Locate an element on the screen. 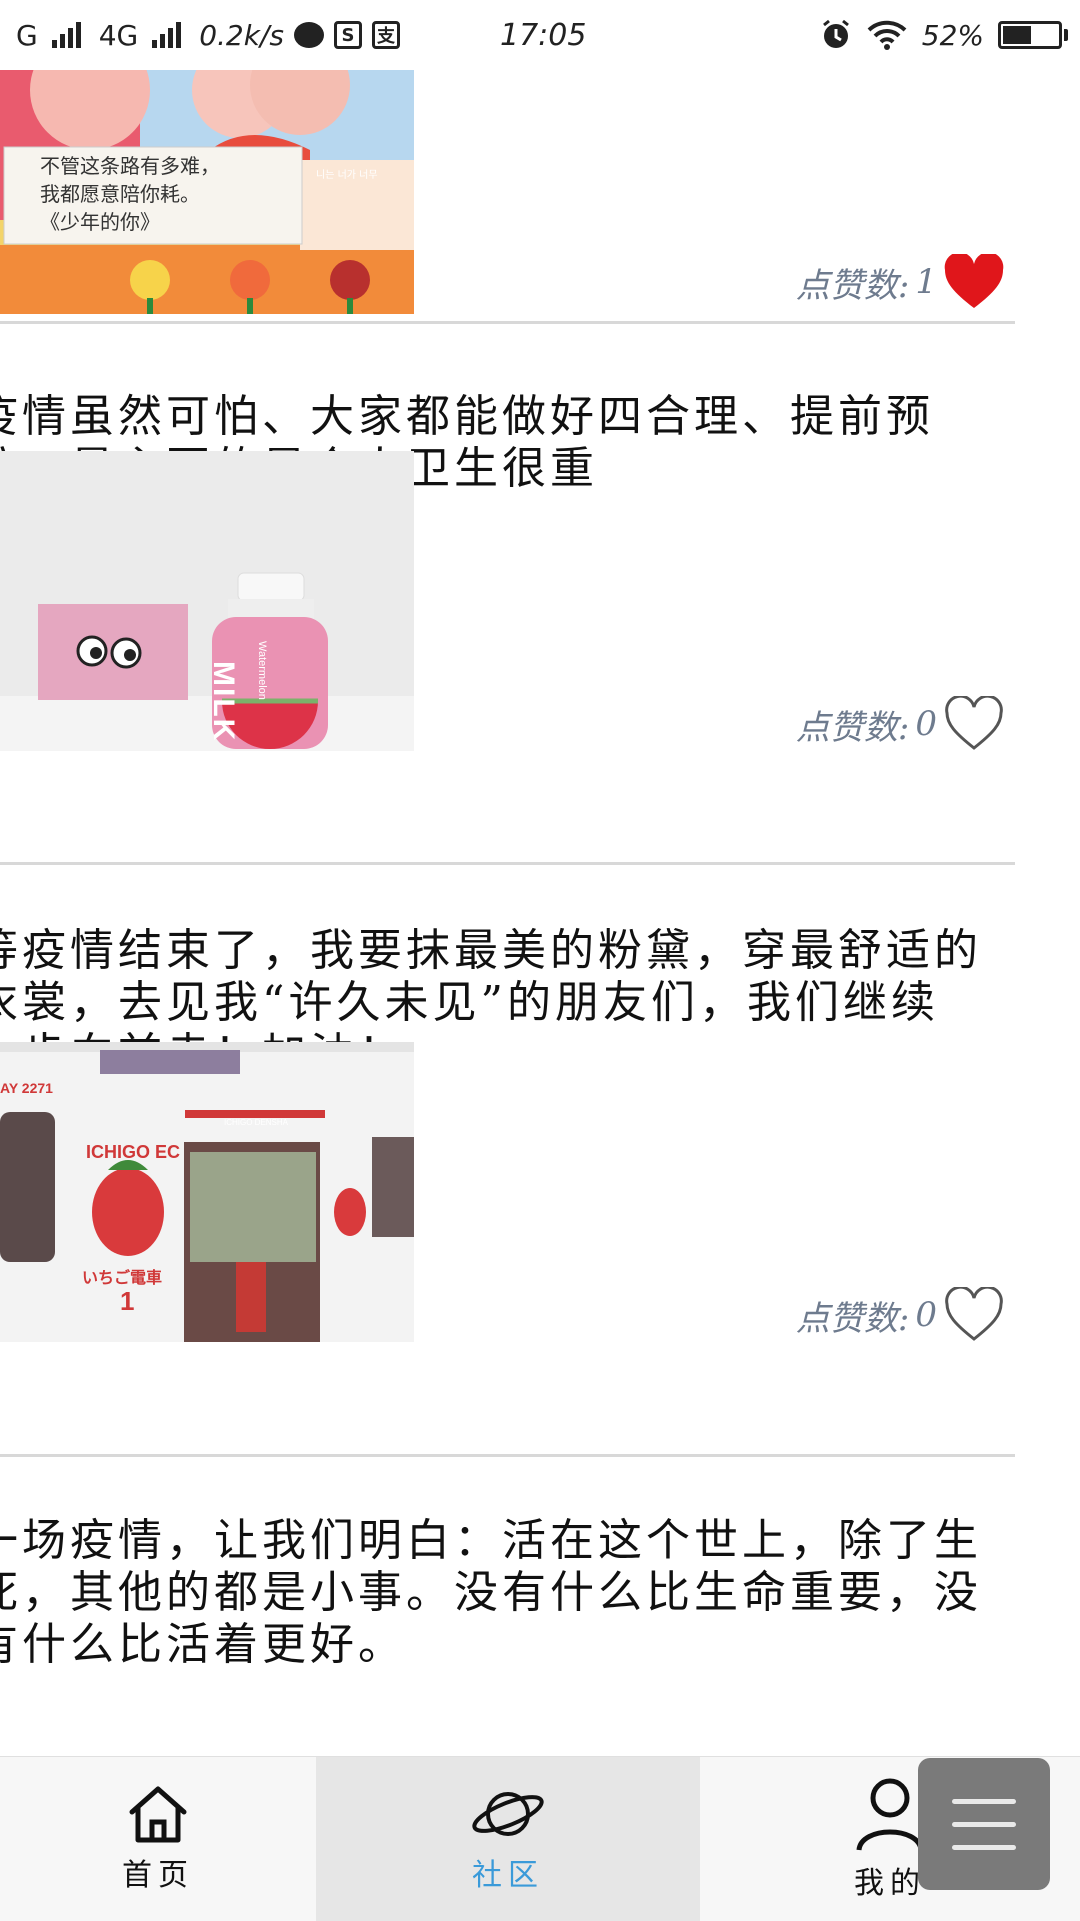 This screenshot has width=1080, height=1921. planet-icon is located at coordinates (508, 1814).